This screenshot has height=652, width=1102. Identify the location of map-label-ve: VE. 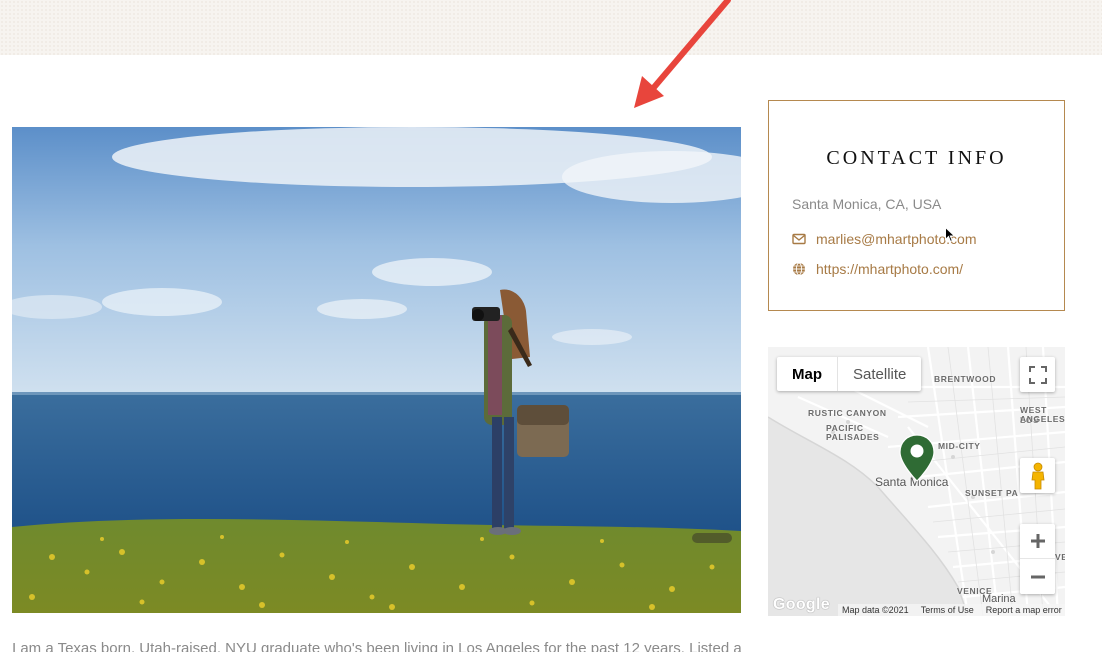
(1060, 557).